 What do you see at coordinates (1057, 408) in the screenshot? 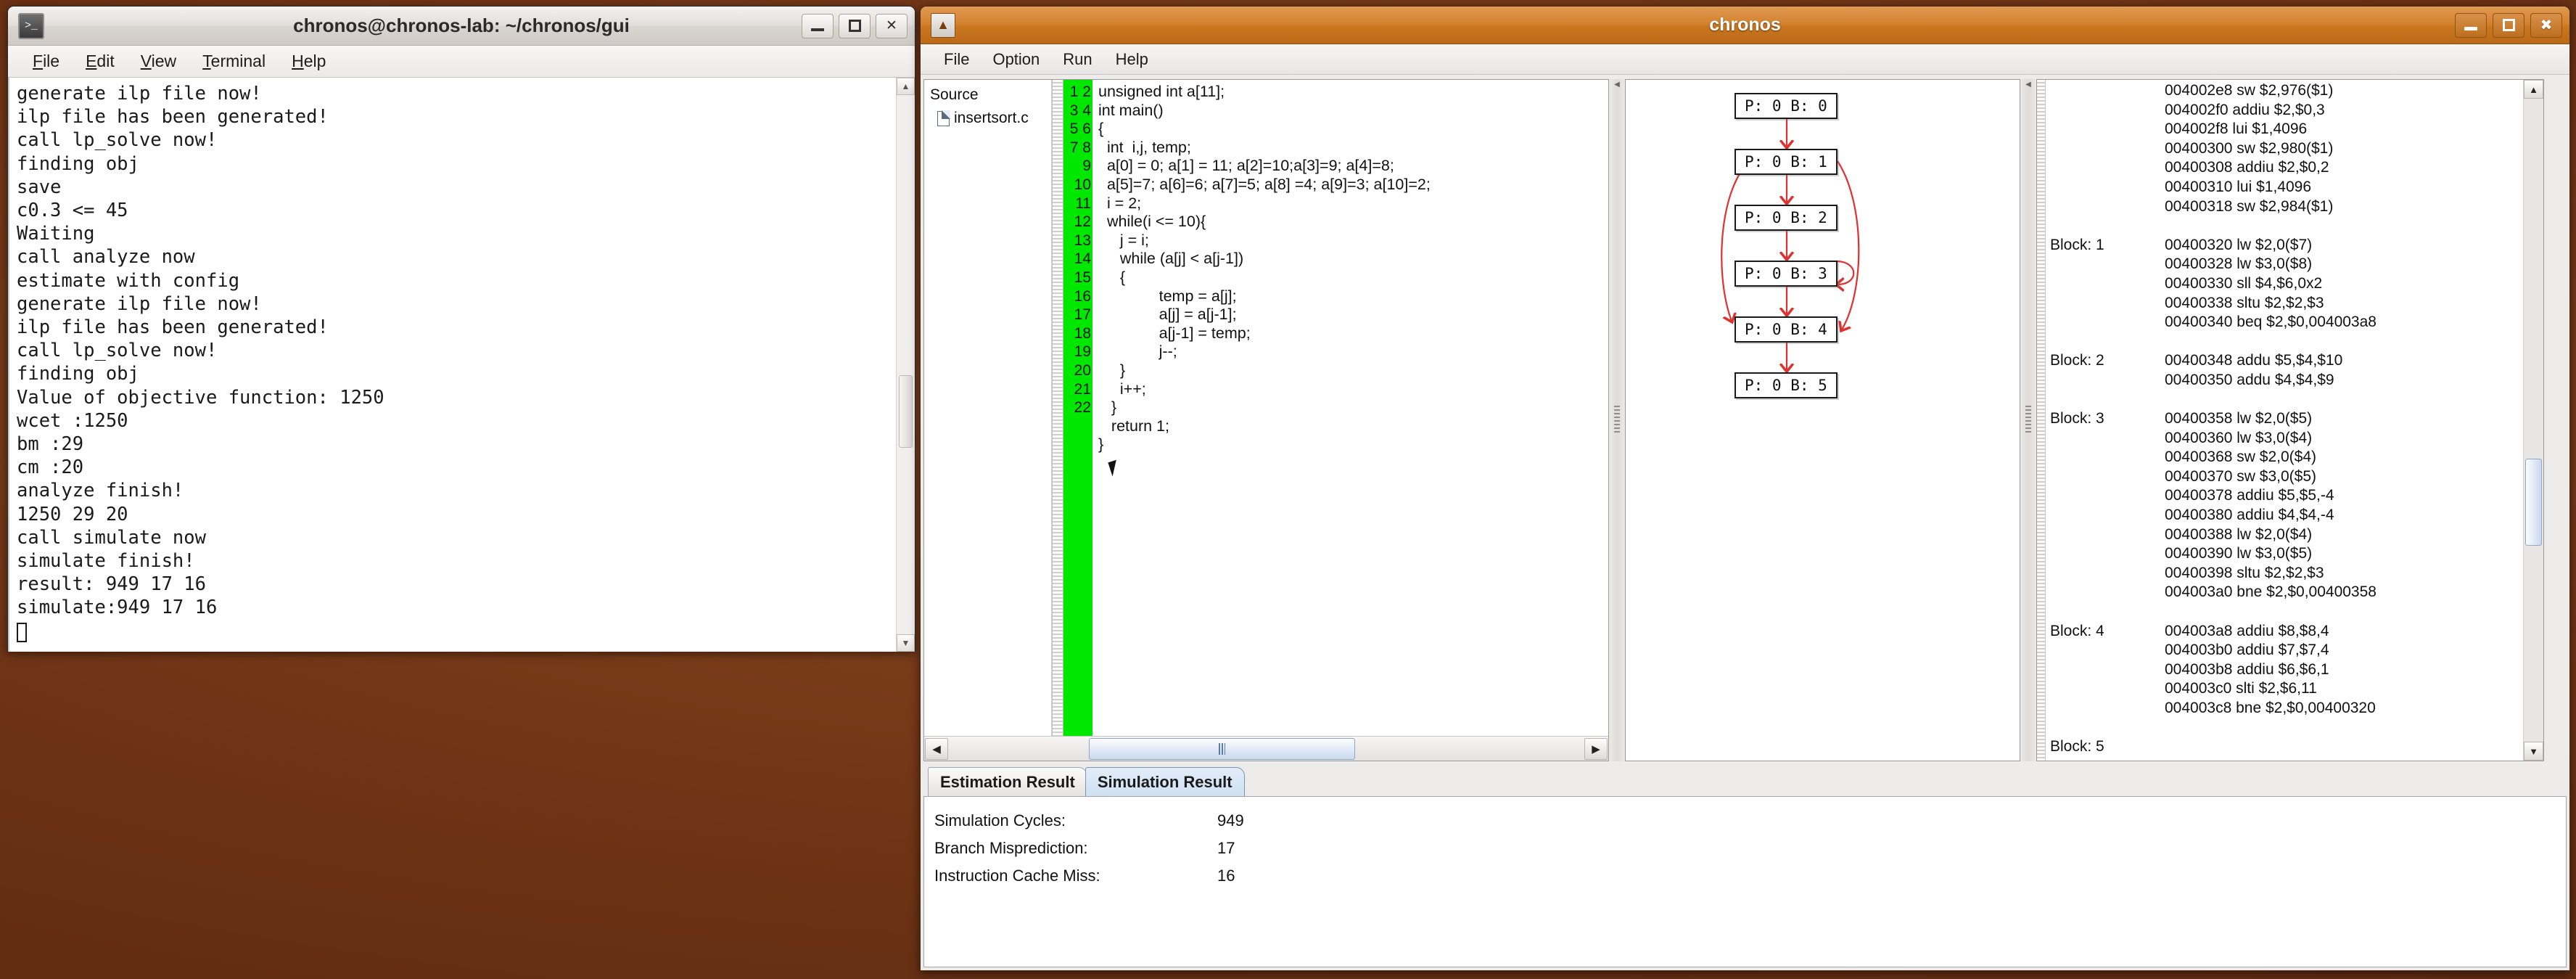
I see `source-splitter-handle` at bounding box center [1057, 408].